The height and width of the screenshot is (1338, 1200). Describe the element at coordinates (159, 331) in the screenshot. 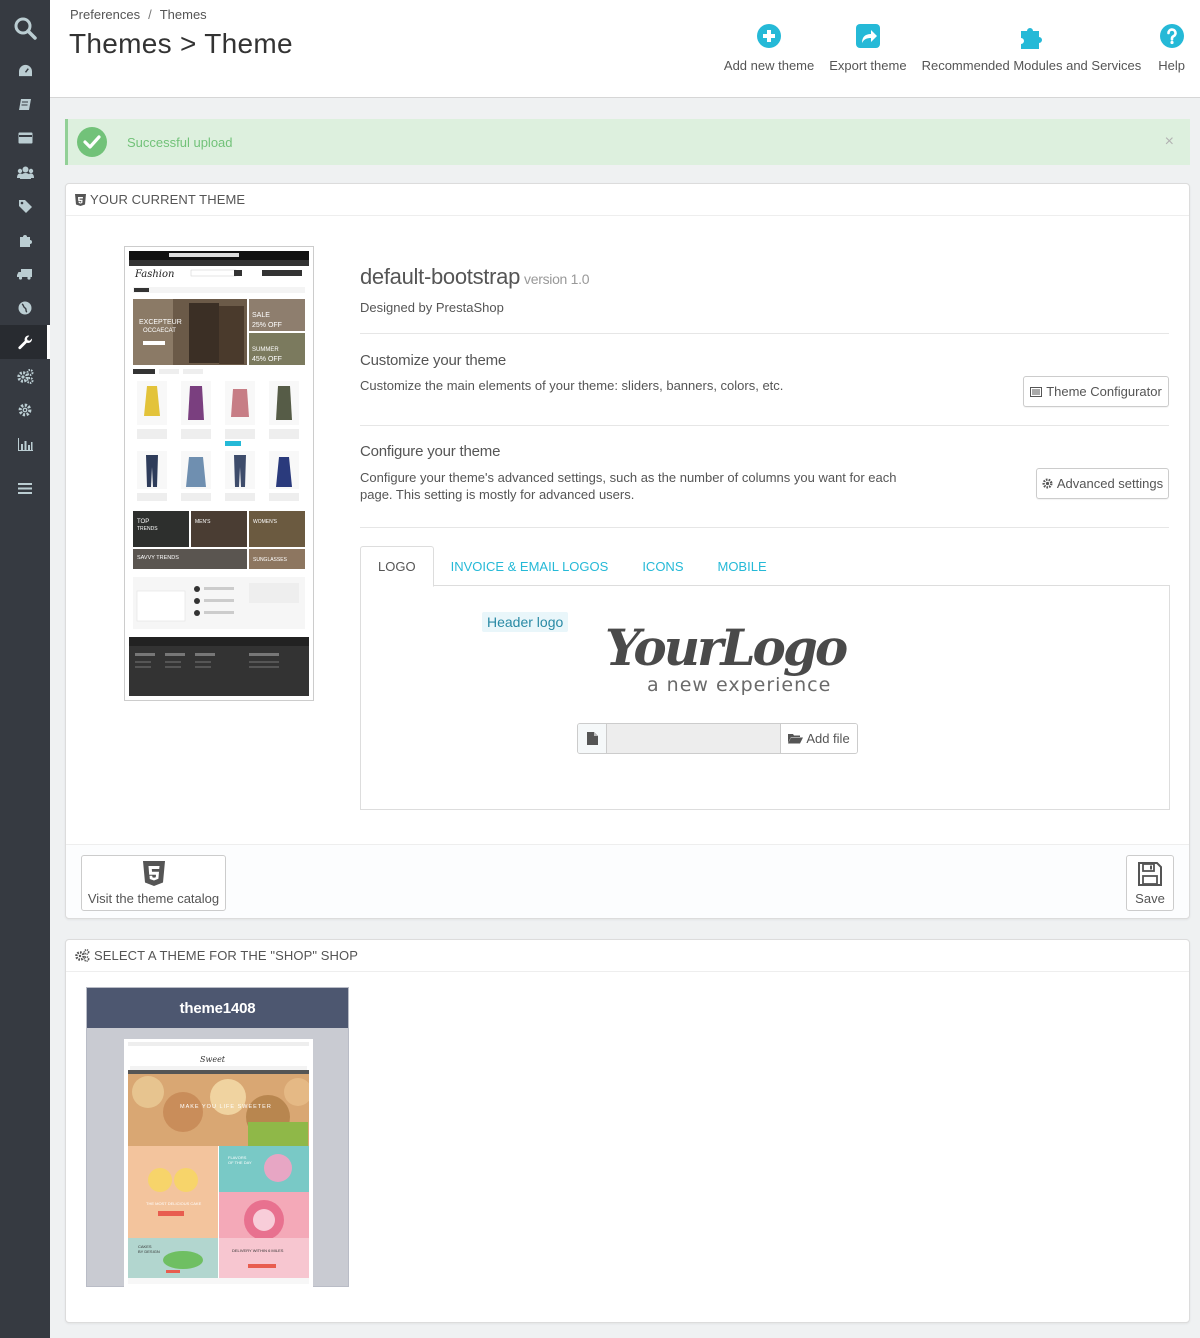

I see `svg-text: OCCAECAT` at that location.